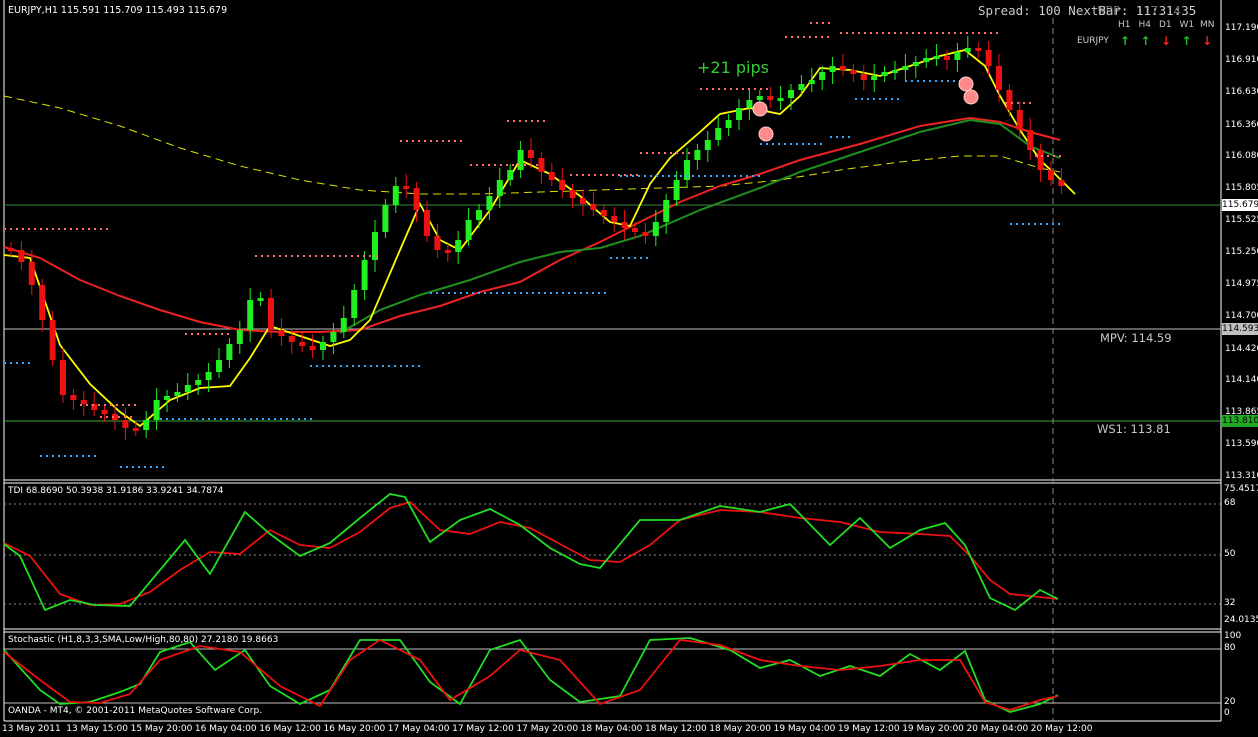  What do you see at coordinates (225, 729) in the screenshot?
I see `time-tick: 16 May 04:00` at bounding box center [225, 729].